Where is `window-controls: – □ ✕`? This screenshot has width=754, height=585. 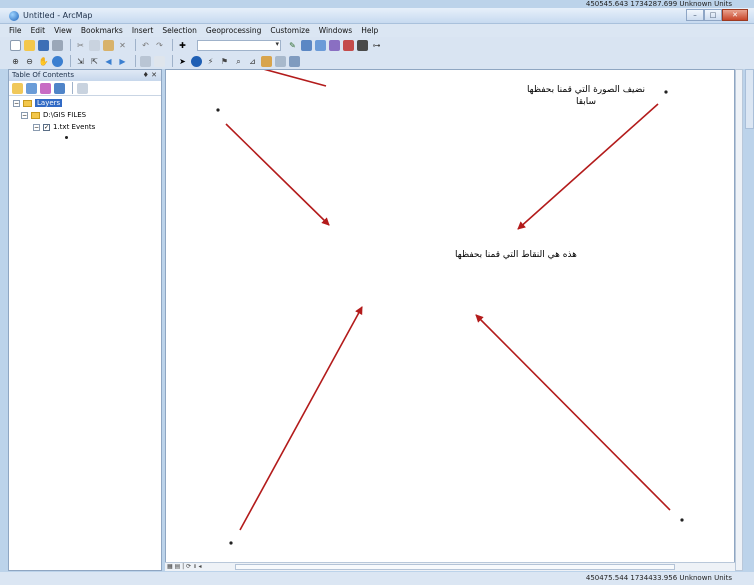
window-controls: – □ ✕ is located at coordinates (717, 15).